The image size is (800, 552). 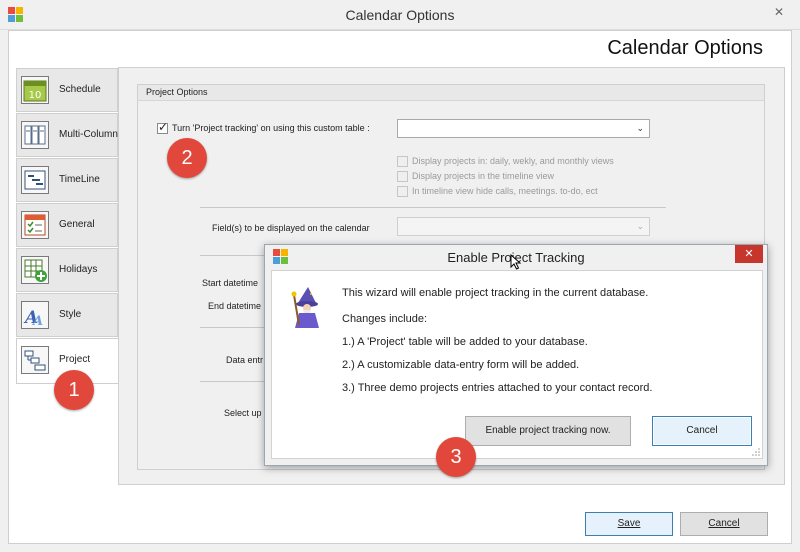 I want to click on end-datetime-label: End datetime, so click(x=235, y=306).